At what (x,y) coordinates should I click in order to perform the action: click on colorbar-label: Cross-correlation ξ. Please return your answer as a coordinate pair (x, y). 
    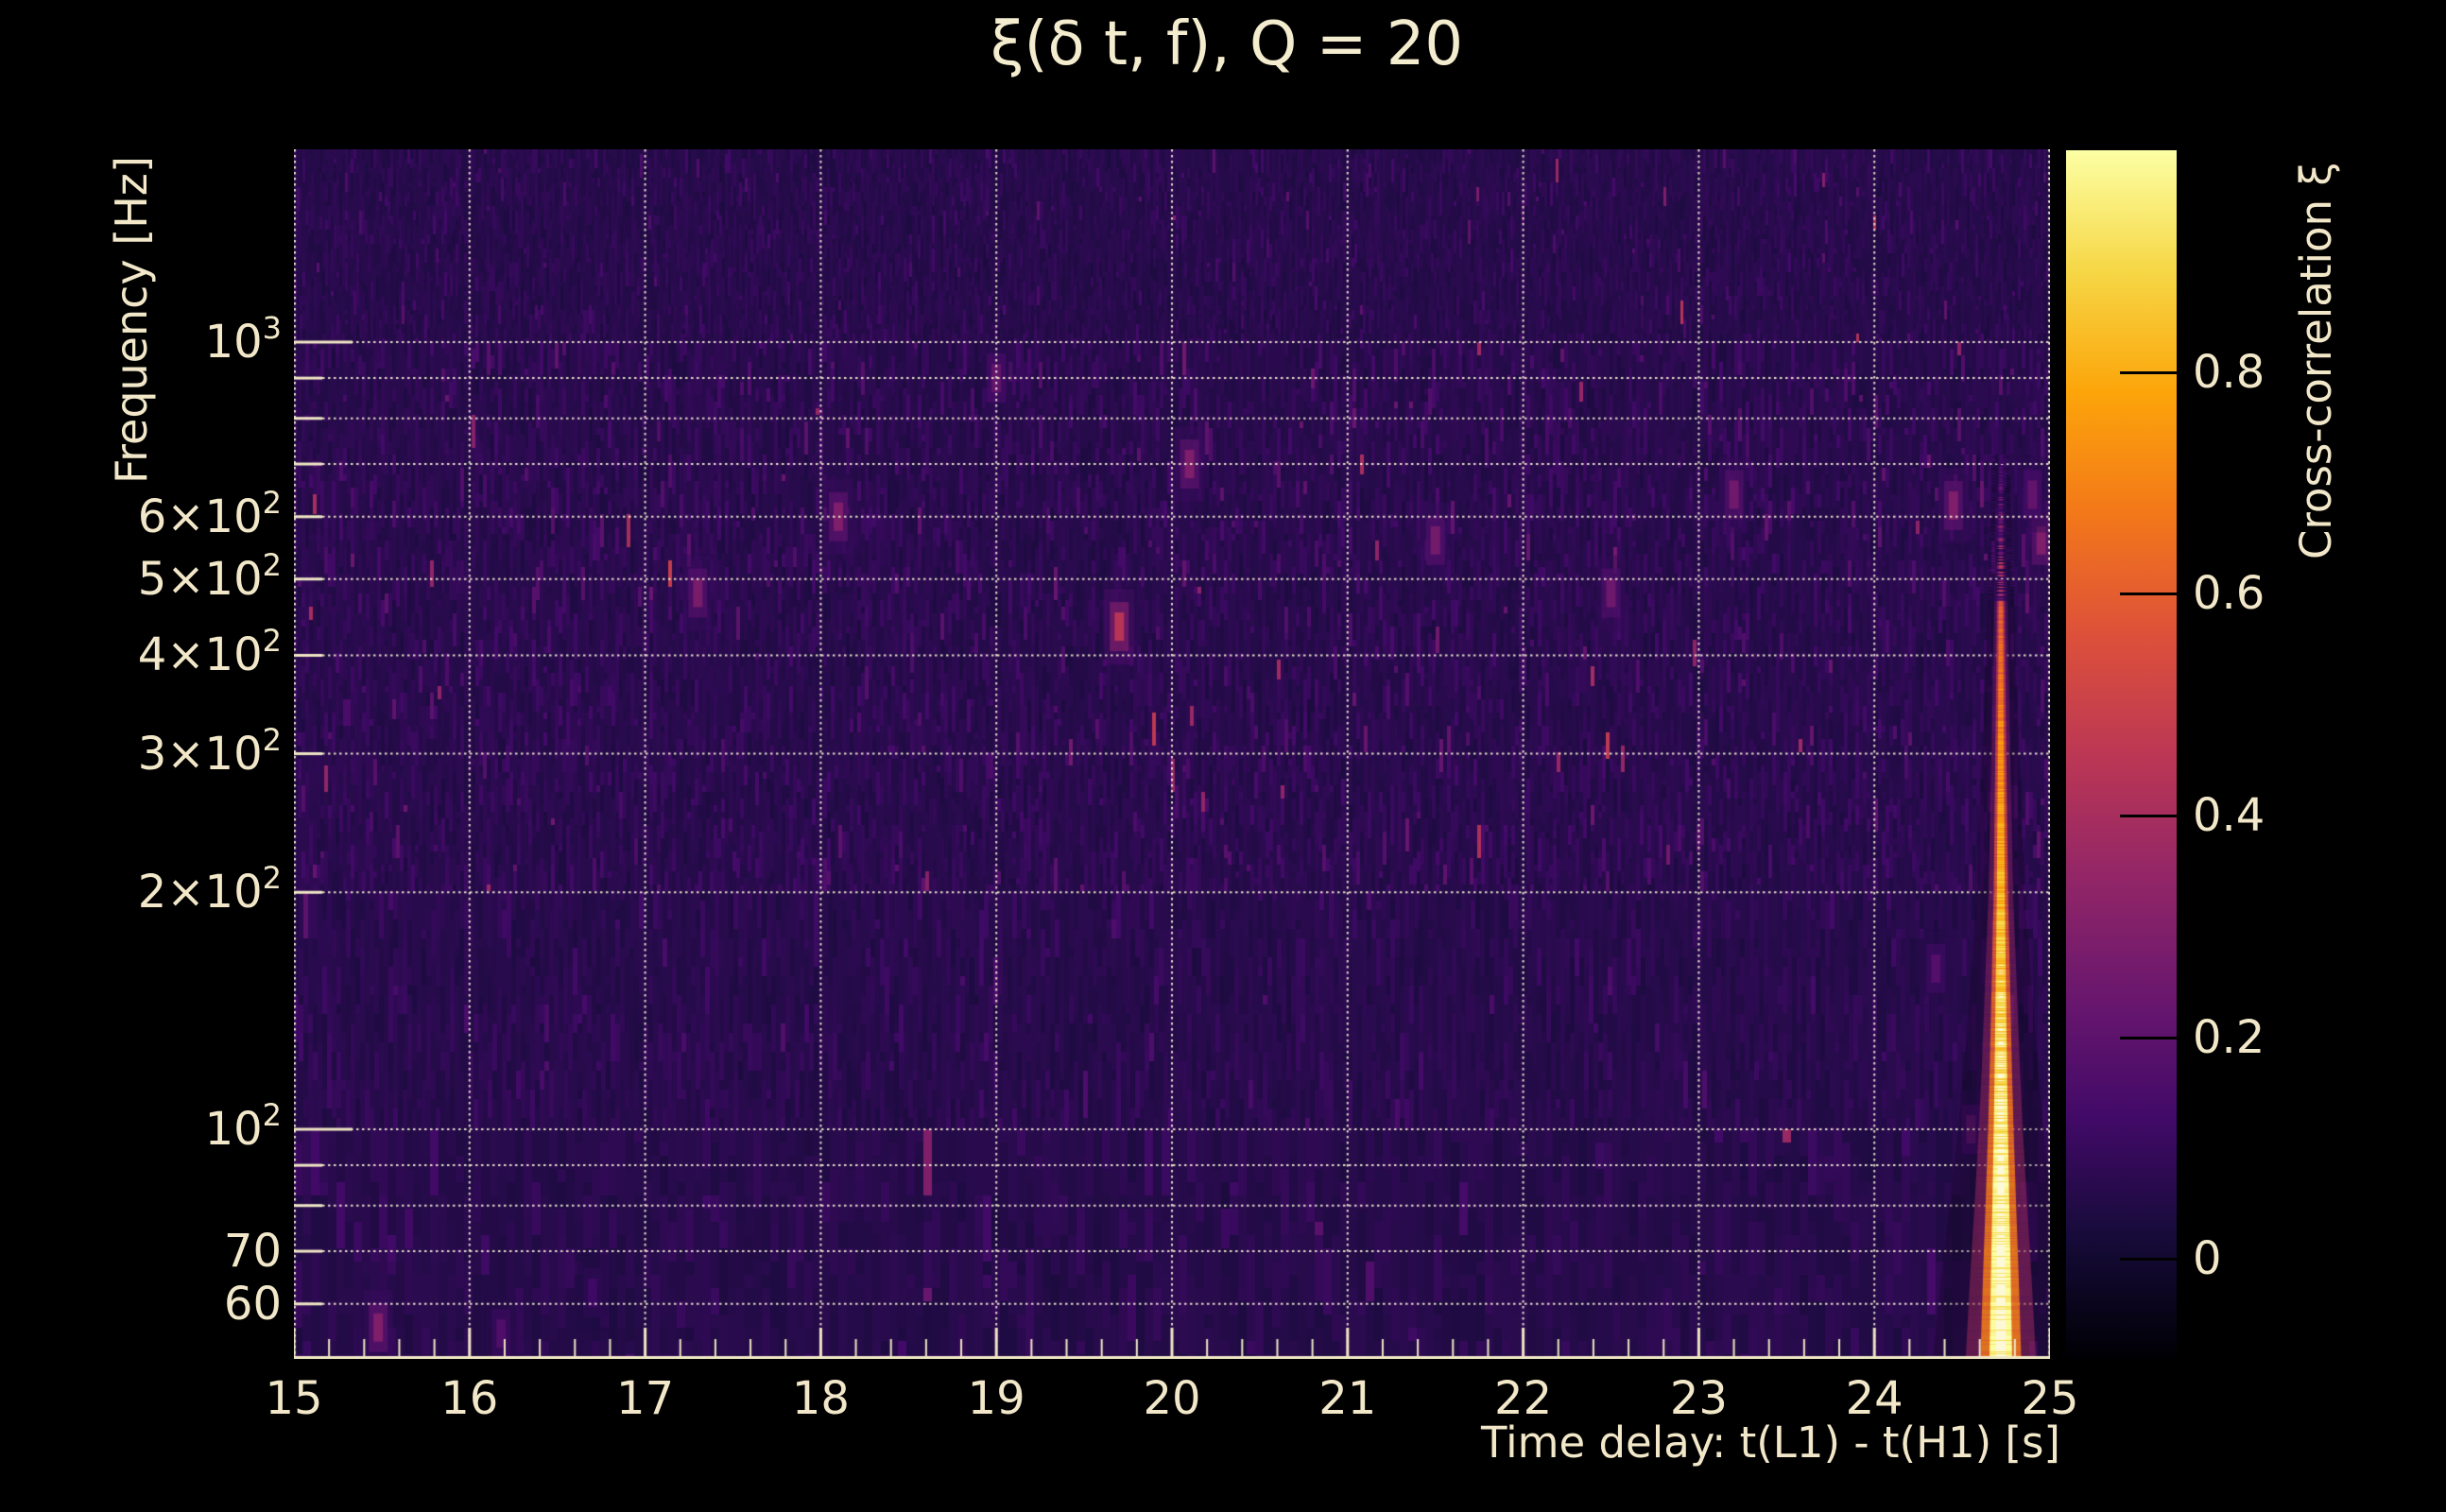
    Looking at the image, I should click on (2316, 360).